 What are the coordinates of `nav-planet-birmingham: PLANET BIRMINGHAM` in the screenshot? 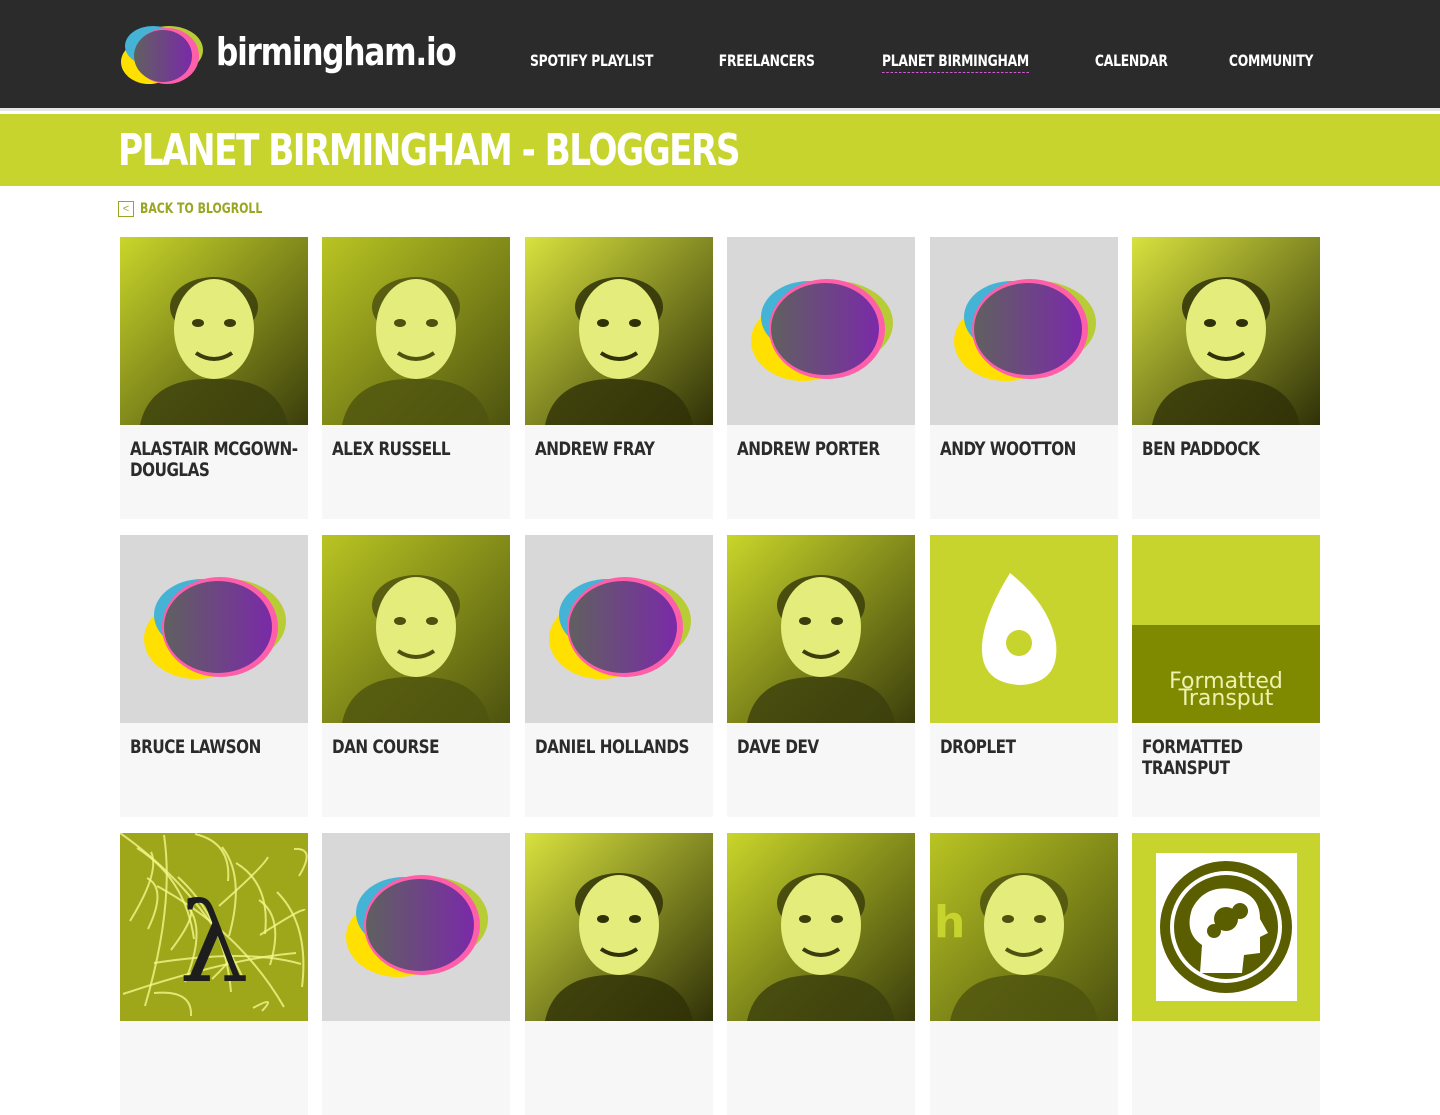 It's located at (956, 62).